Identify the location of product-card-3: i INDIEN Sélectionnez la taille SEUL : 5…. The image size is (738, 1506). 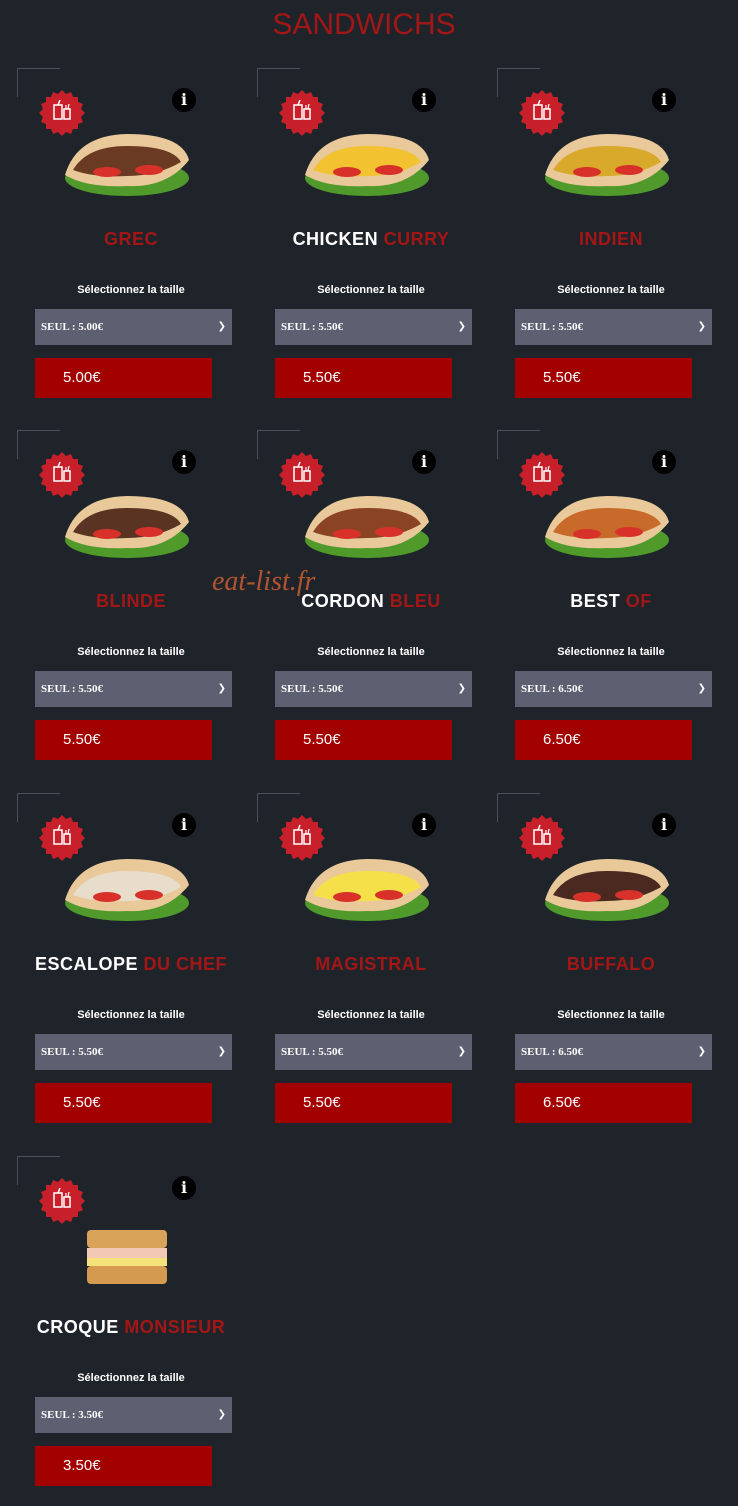
(614, 243).